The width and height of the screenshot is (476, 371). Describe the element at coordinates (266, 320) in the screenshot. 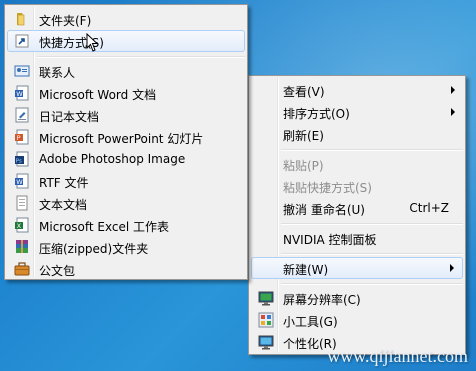

I see `gadgets-icon` at that location.